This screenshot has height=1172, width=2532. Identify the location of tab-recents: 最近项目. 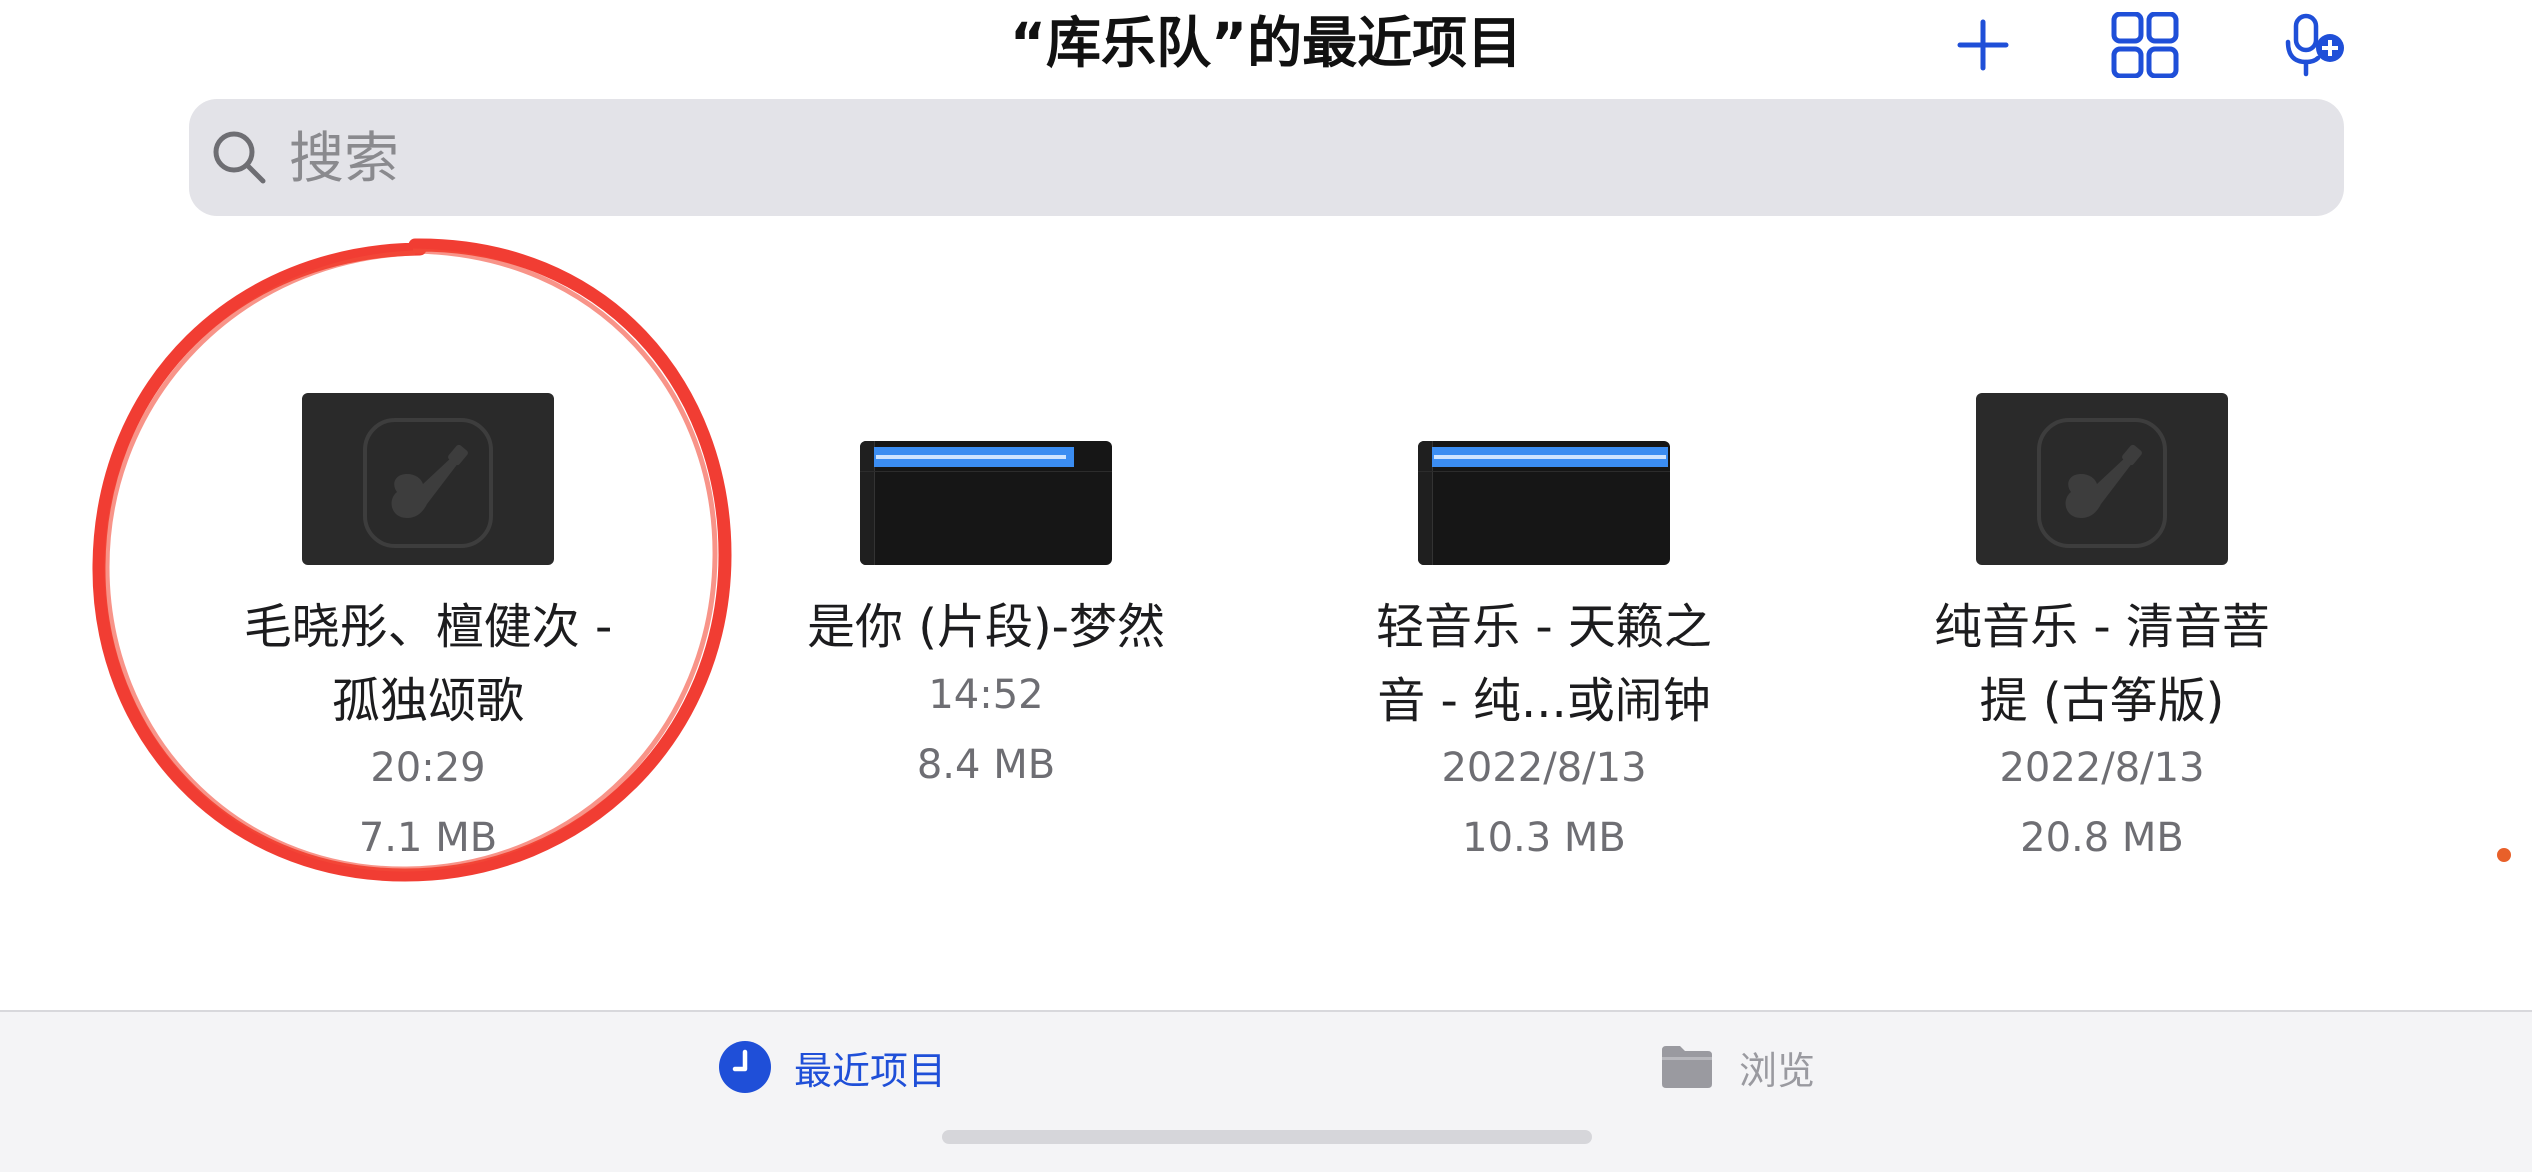
(832, 1067).